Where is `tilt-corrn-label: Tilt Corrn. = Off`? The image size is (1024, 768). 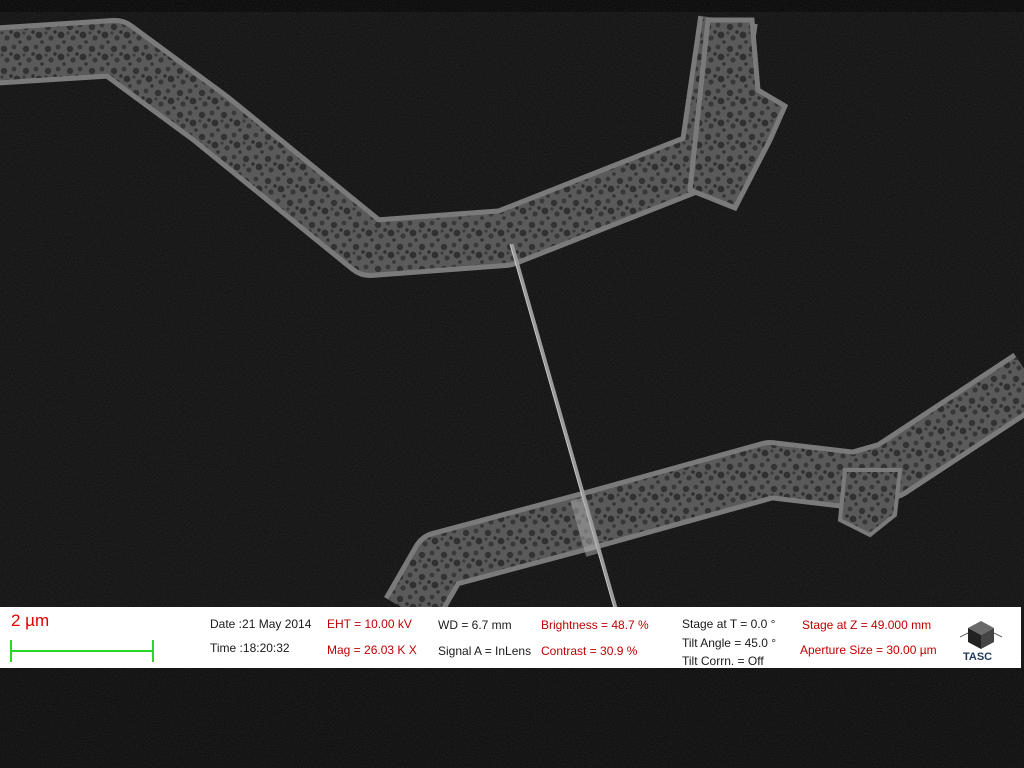 tilt-corrn-label: Tilt Corrn. = Off is located at coordinates (723, 661).